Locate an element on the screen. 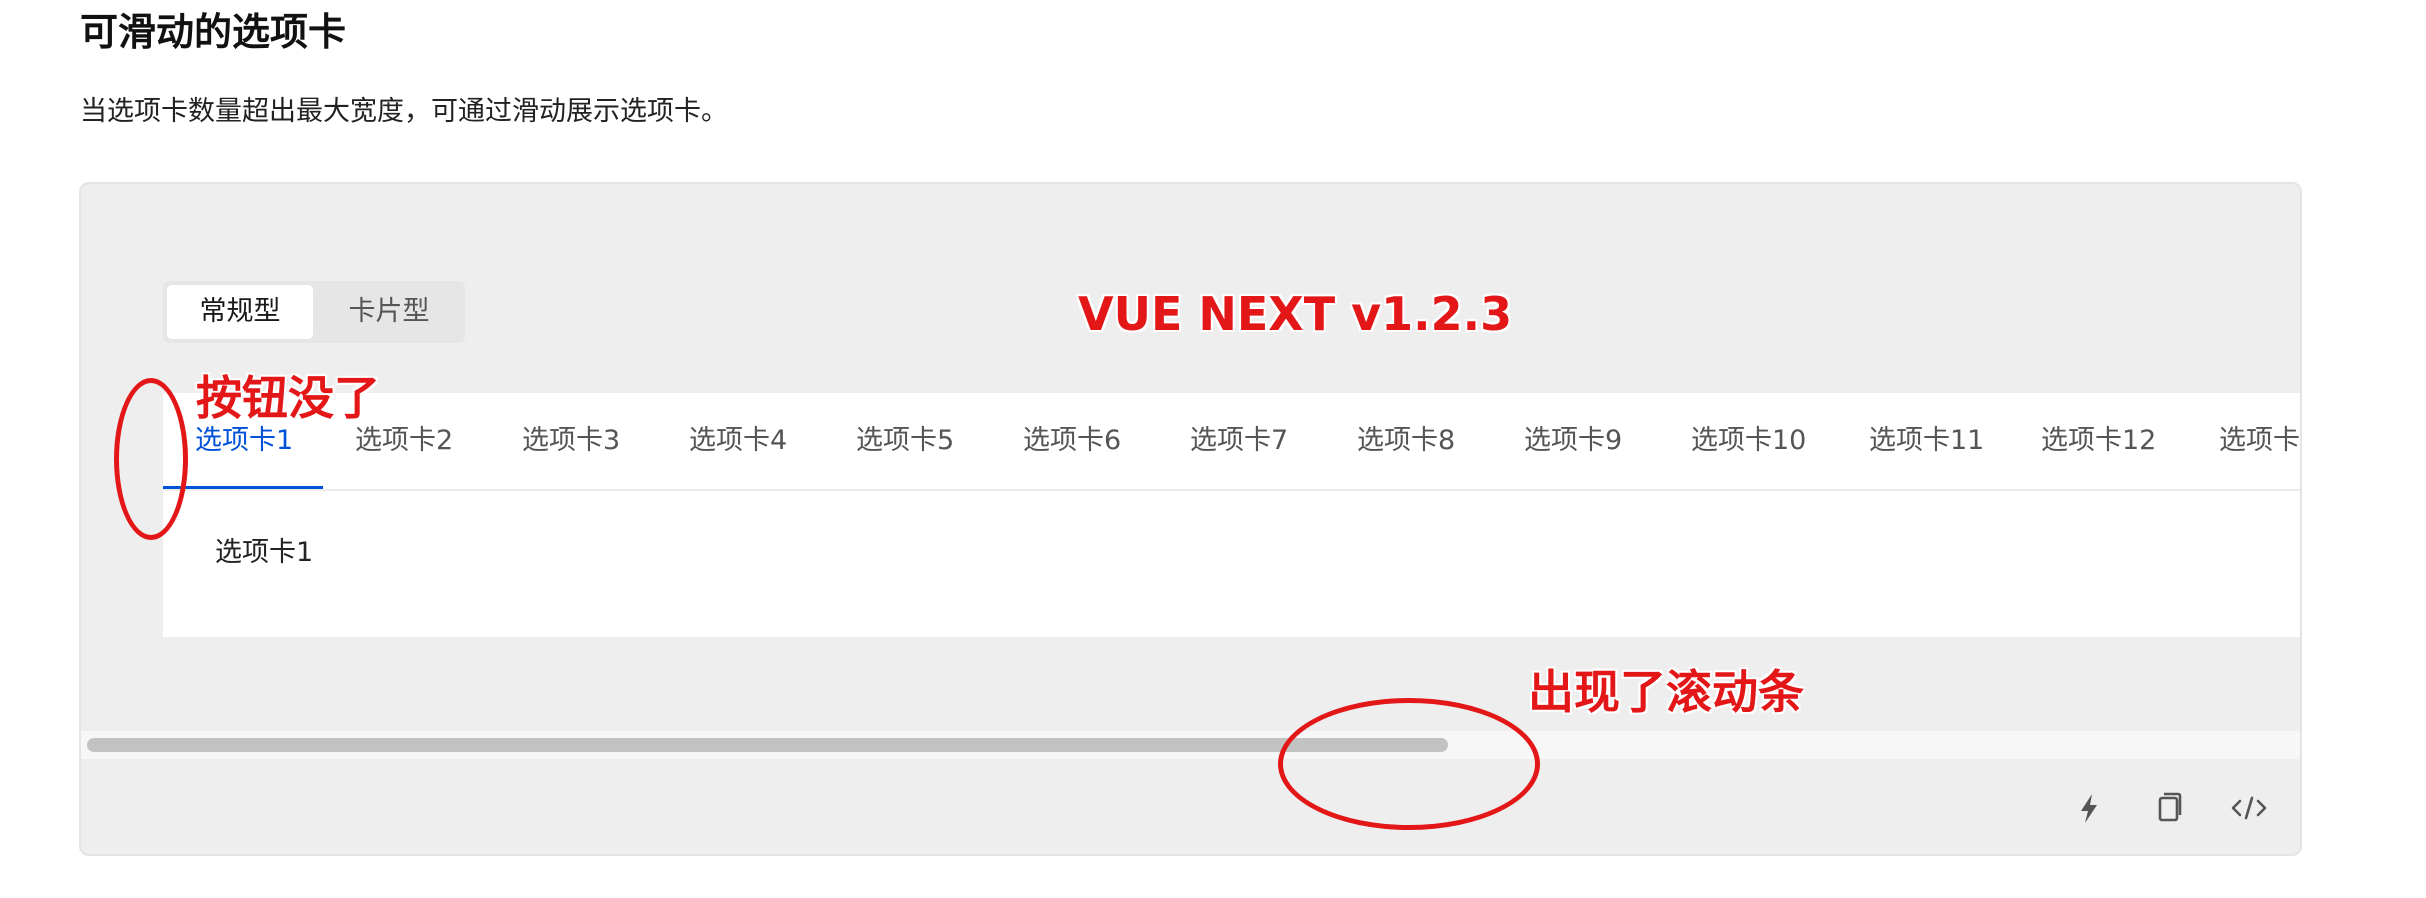 This screenshot has width=2426, height=898. code-icon is located at coordinates (2249, 808).